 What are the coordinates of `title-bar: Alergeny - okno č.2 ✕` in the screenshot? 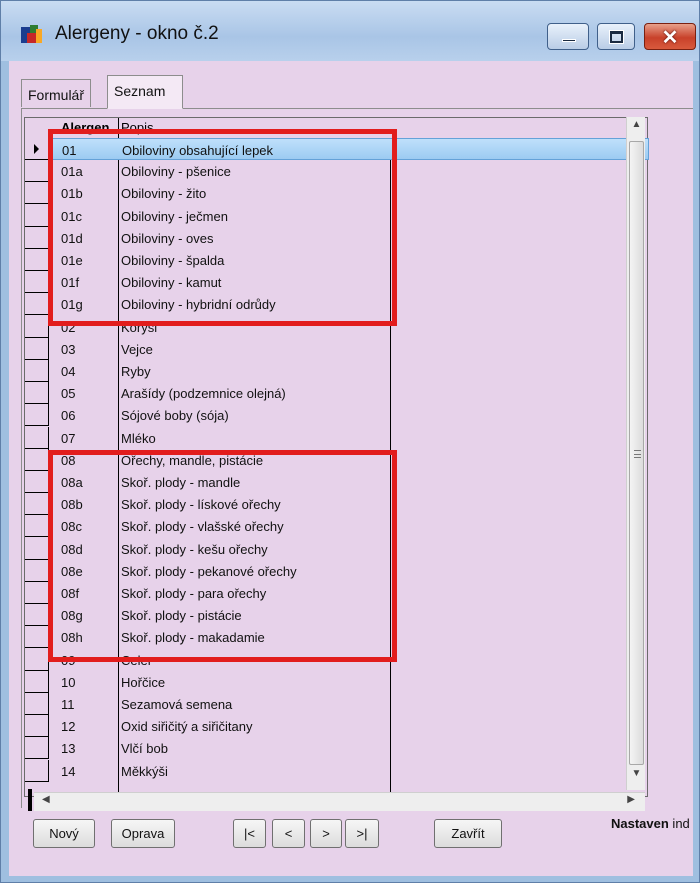 It's located at (350, 31).